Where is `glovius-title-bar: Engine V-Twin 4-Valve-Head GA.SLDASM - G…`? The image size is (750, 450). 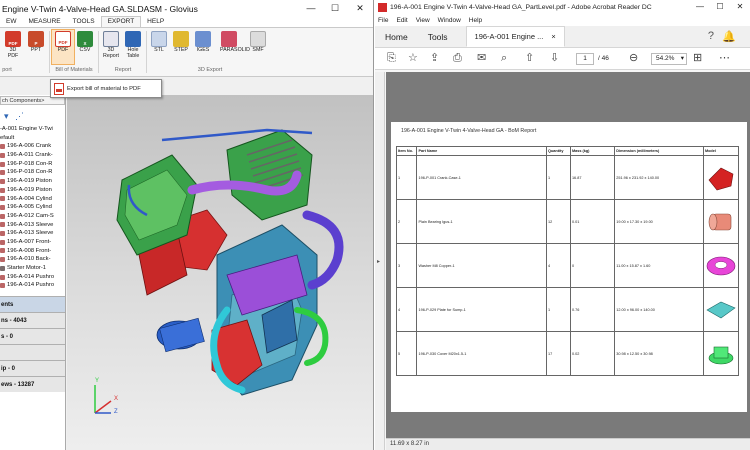 glovius-title-bar: Engine V-Twin 4-Valve-Head GA.SLDASM - G… is located at coordinates (186, 8).